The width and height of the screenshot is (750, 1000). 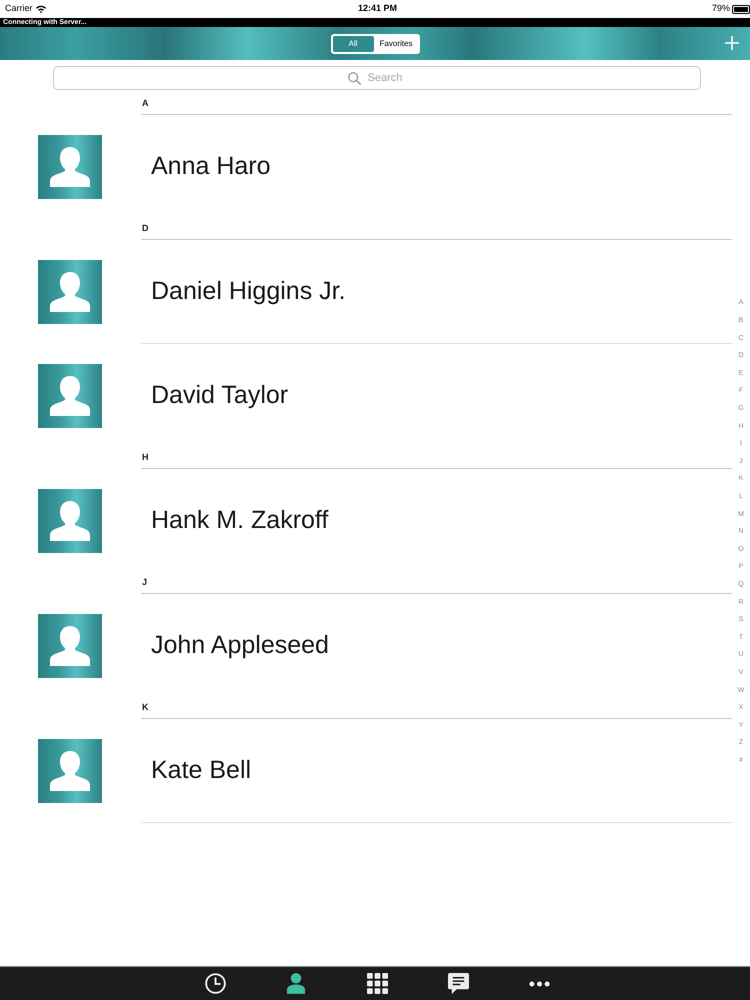 I want to click on wifi-icon, so click(x=41, y=9).